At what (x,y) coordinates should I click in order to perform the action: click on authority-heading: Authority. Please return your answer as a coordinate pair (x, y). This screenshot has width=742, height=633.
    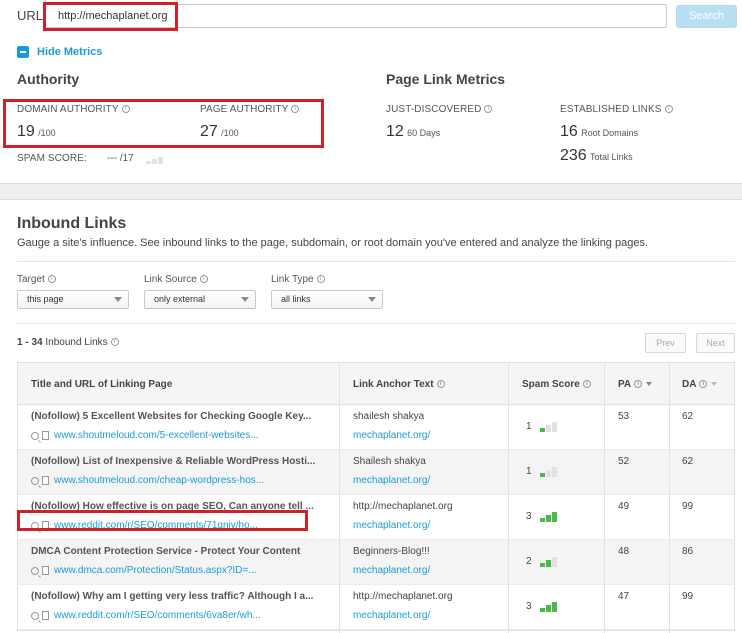
    Looking at the image, I should click on (48, 79).